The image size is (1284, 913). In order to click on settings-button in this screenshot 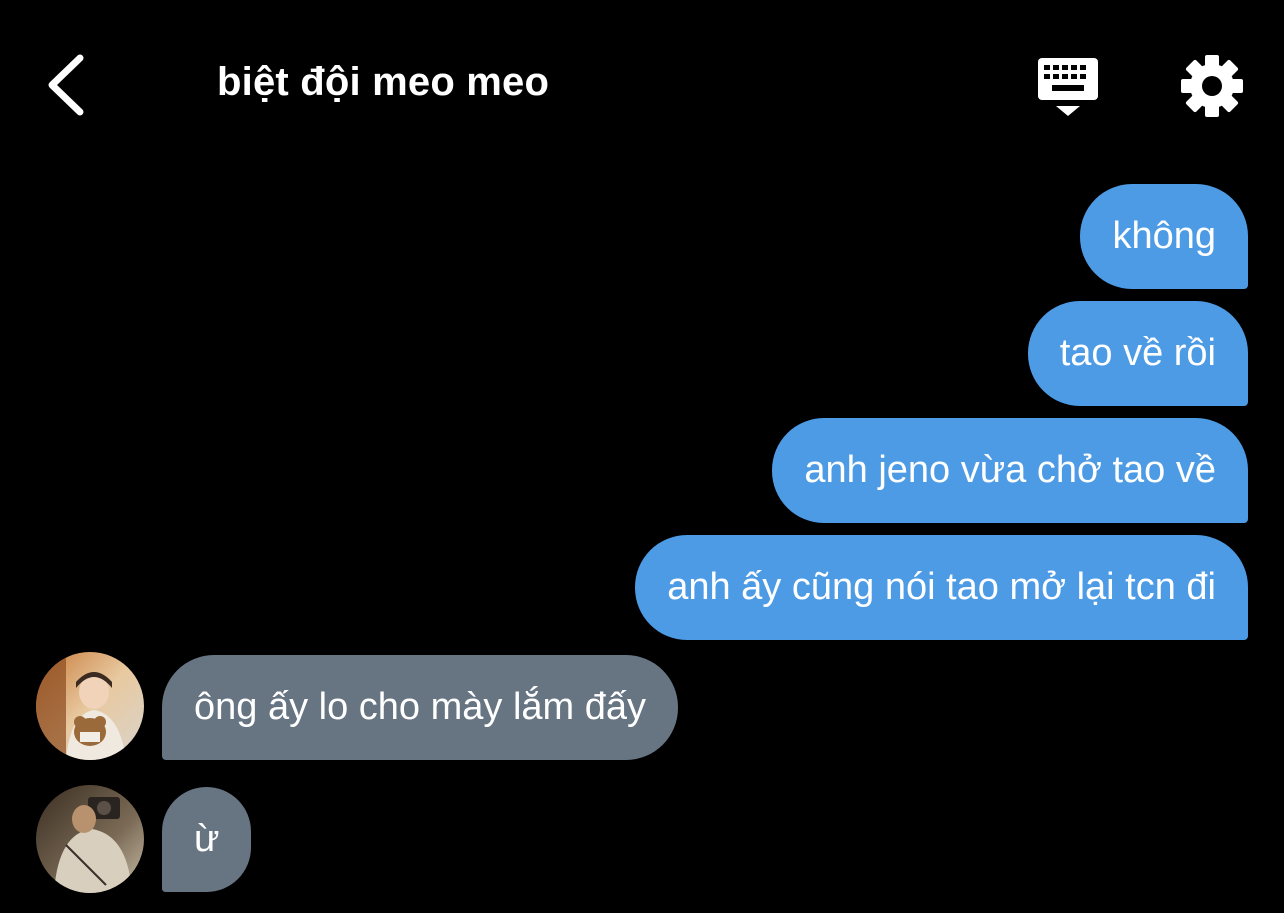, I will do `click(1212, 86)`.